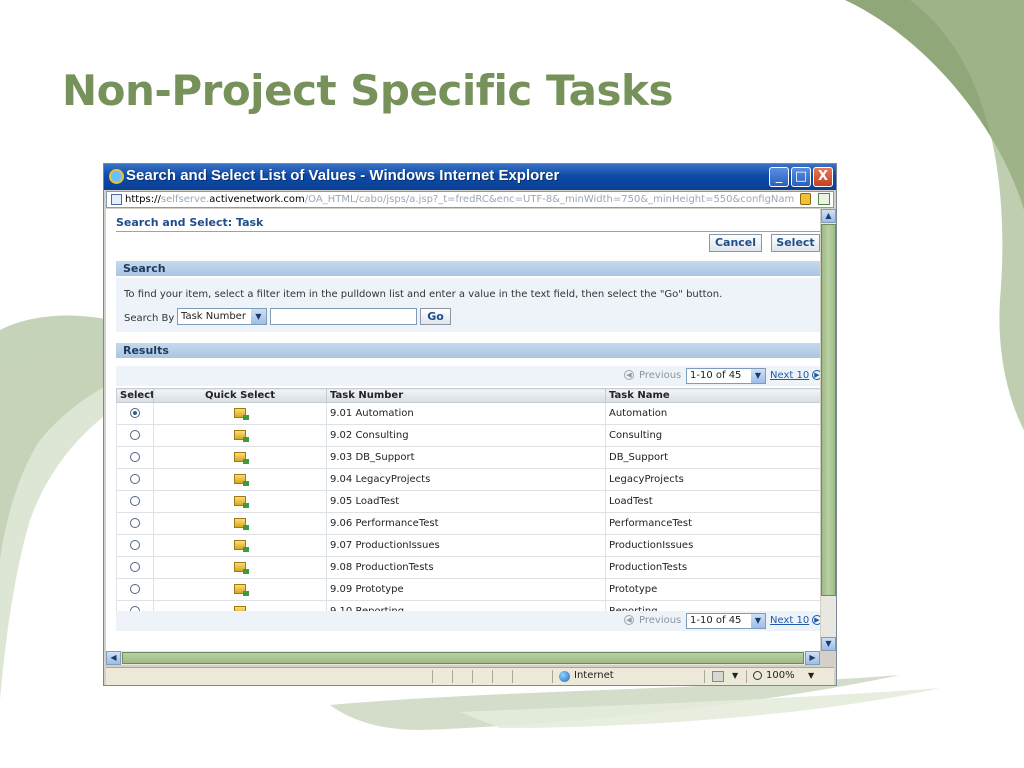  What do you see at coordinates (468, 567) in the screenshot?
I see `table-row: 9.08 ProductionTests ProductionTests` at bounding box center [468, 567].